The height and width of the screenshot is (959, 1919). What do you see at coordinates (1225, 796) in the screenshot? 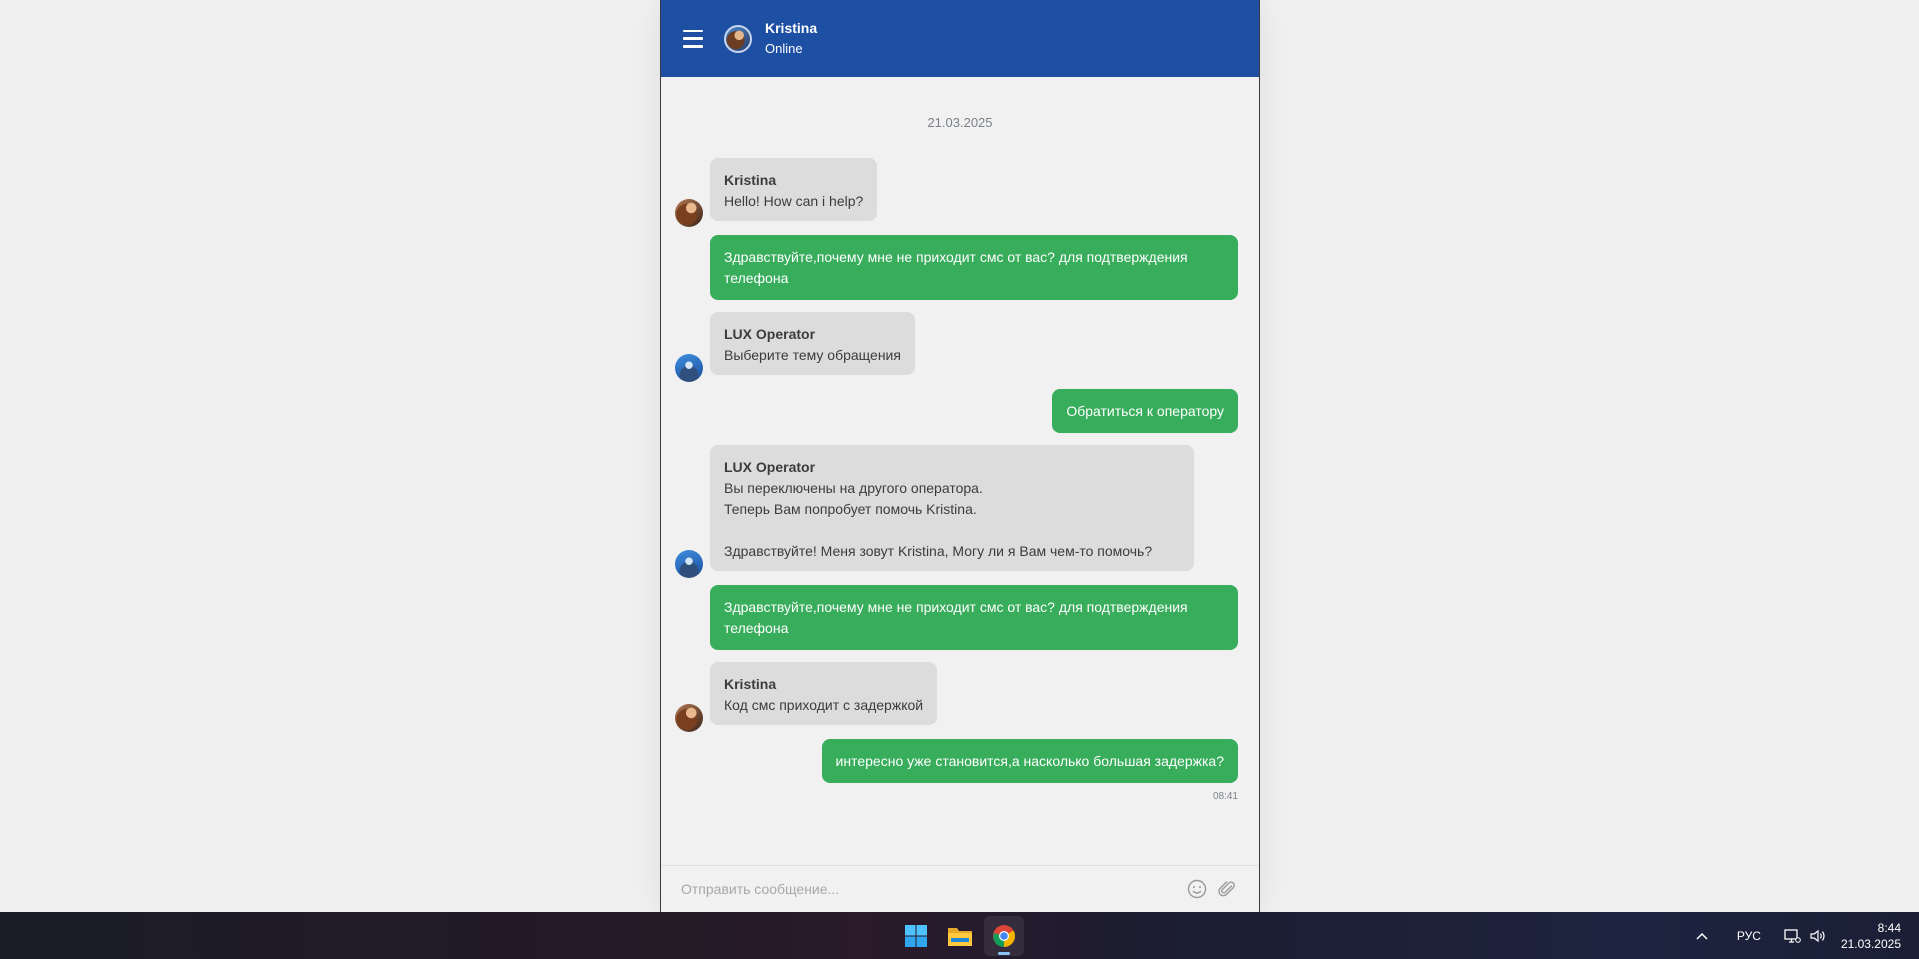
I see `message-timestamp: 08:41` at bounding box center [1225, 796].